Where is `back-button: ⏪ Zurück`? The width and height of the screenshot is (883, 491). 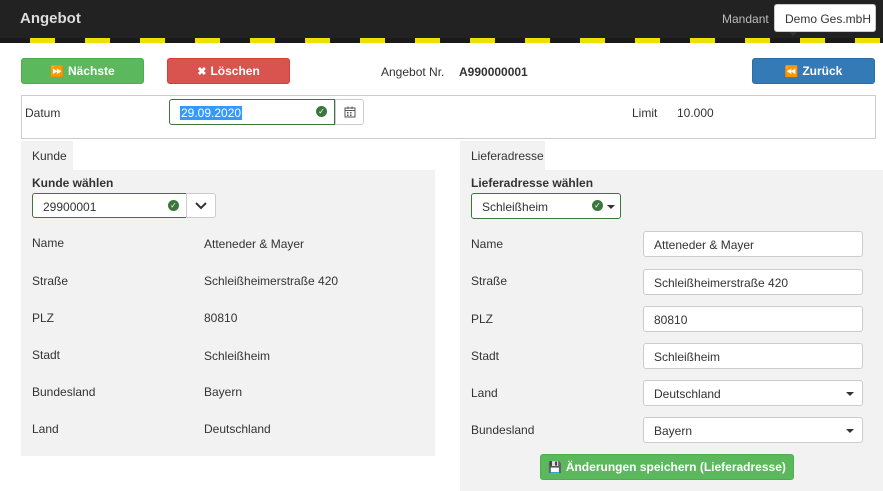 back-button: ⏪ Zurück is located at coordinates (813, 71).